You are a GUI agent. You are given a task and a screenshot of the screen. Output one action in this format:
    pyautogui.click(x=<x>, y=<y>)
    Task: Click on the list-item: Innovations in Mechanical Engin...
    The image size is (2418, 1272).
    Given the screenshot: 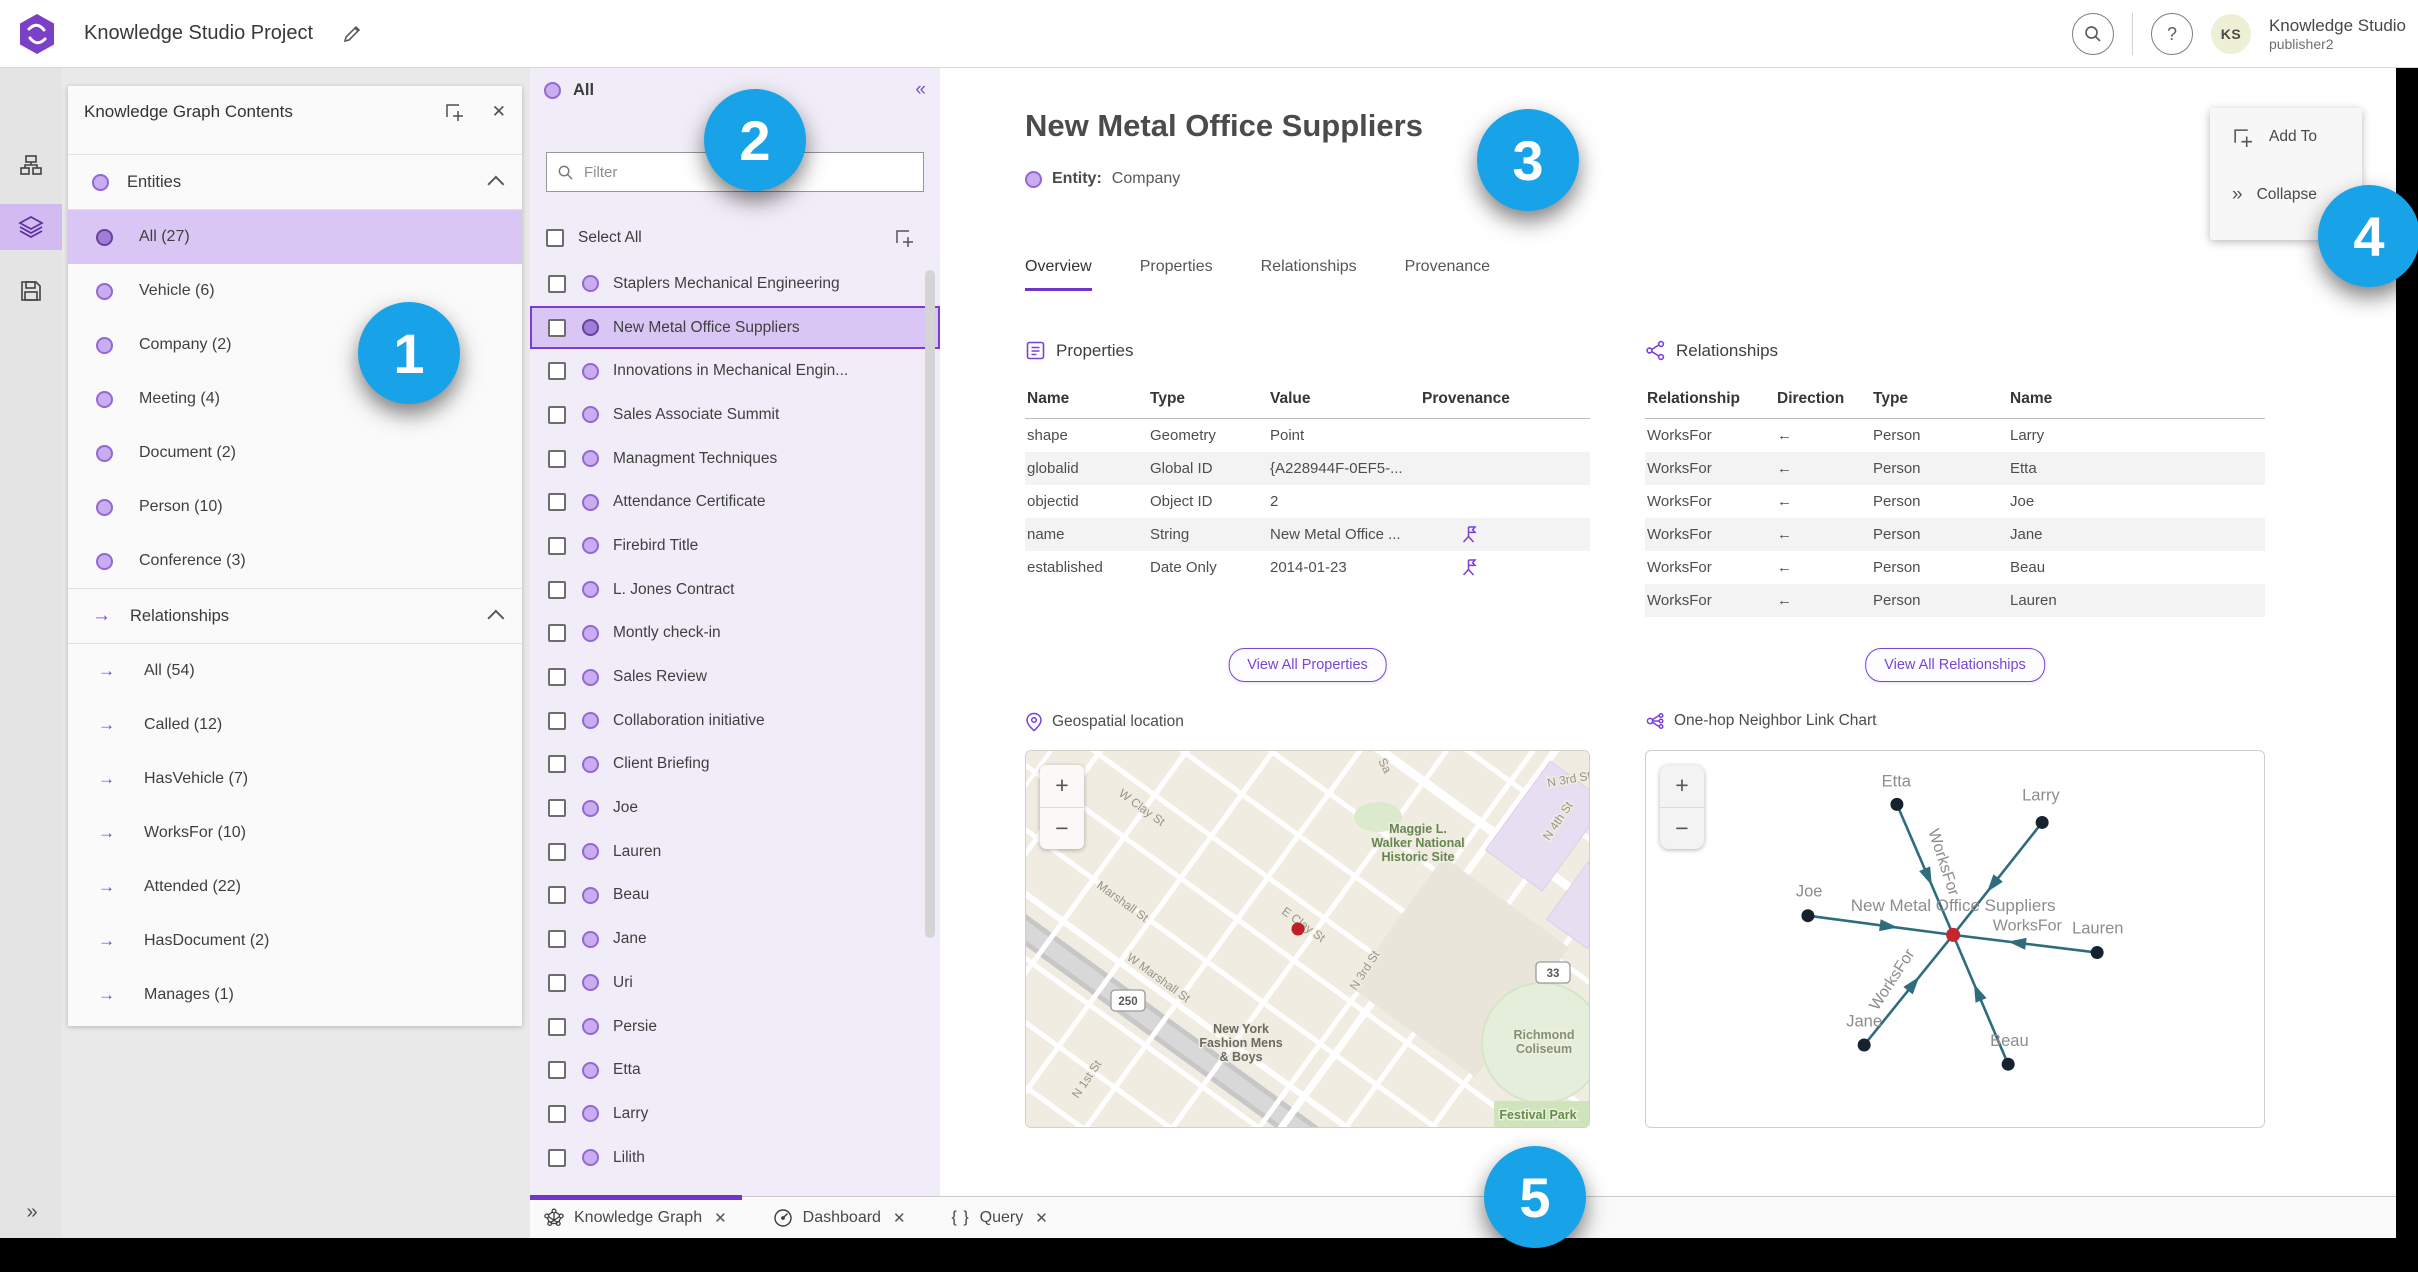 What is the action you would take?
    pyautogui.click(x=735, y=371)
    